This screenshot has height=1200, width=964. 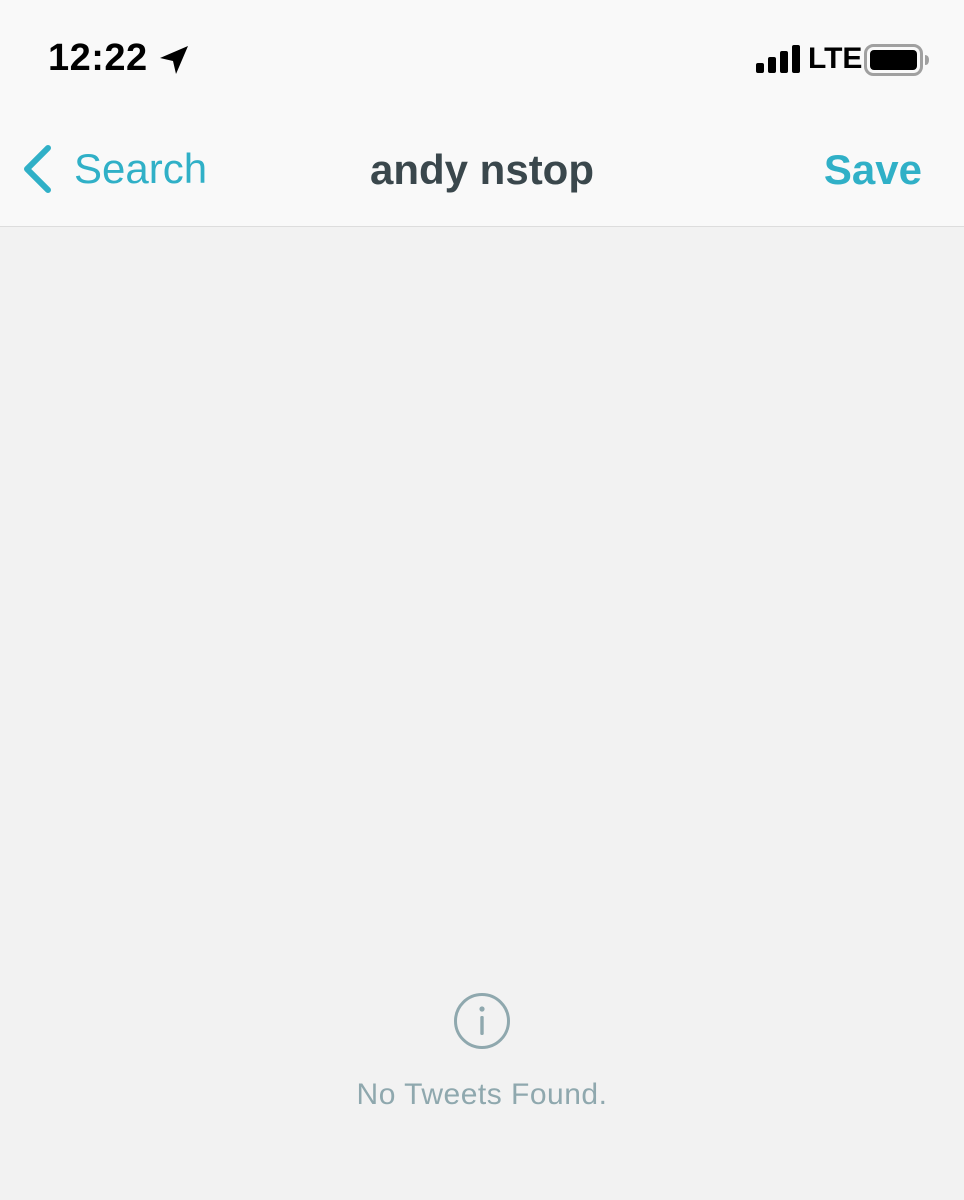 What do you see at coordinates (482, 56) in the screenshot?
I see `status-bar: 12:22 LTE` at bounding box center [482, 56].